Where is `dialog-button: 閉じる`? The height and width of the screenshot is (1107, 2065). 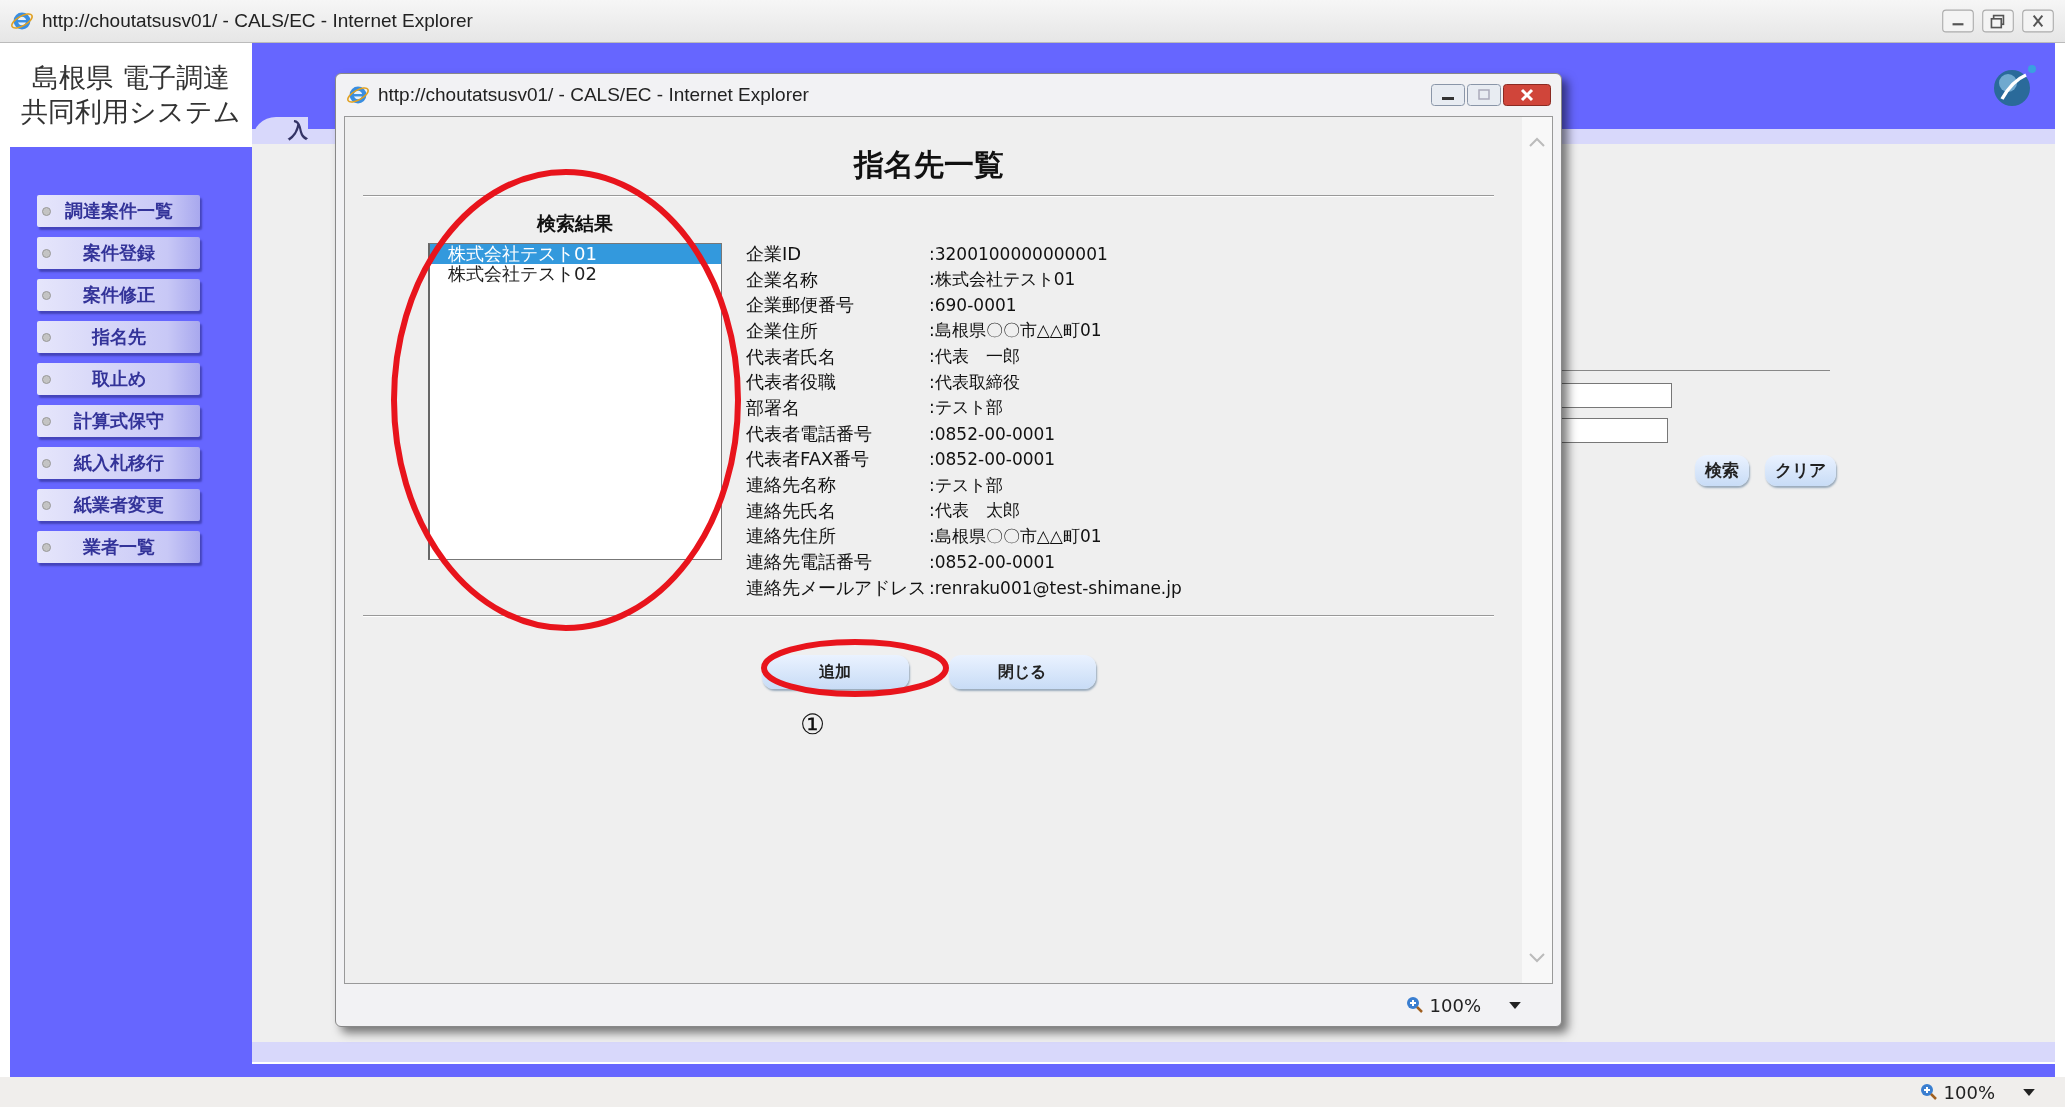
dialog-button: 閉じる is located at coordinates (1022, 672).